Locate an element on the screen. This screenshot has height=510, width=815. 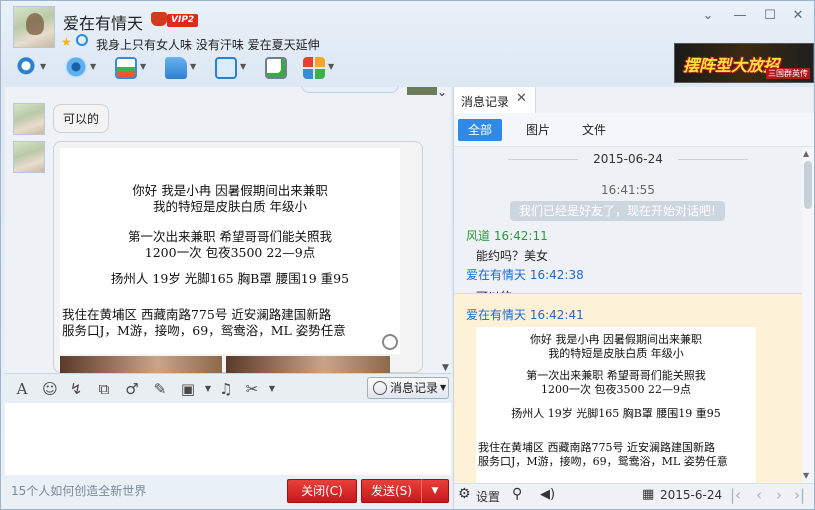
send-button: 发送(S) is located at coordinates (391, 491).